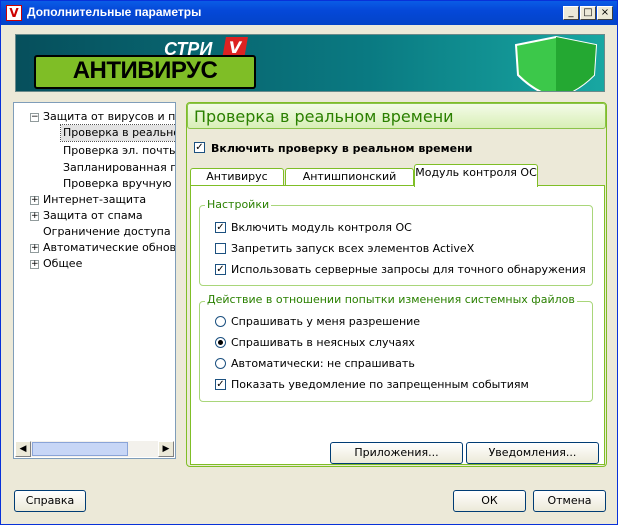 The width and height of the screenshot is (618, 525). What do you see at coordinates (220, 269) in the screenshot?
I see `server-queries-checkbox: ✓` at bounding box center [220, 269].